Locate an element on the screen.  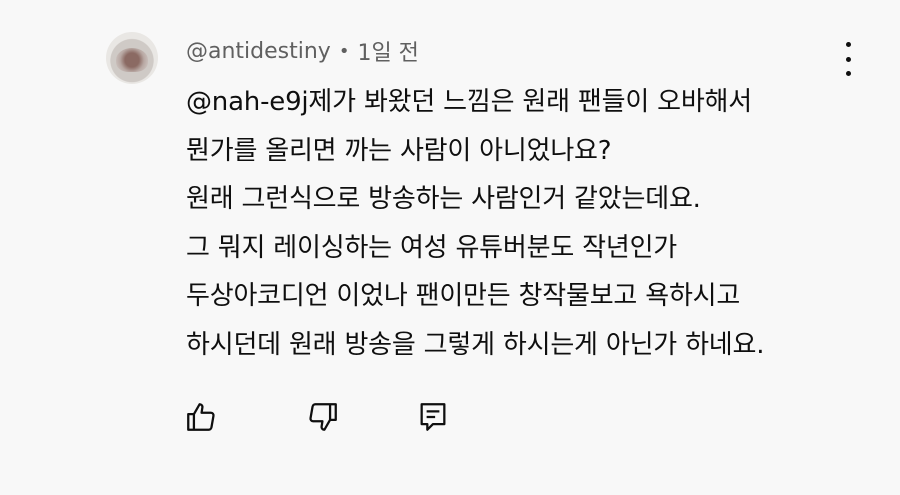
thumbs-down-icon is located at coordinates (323, 417).